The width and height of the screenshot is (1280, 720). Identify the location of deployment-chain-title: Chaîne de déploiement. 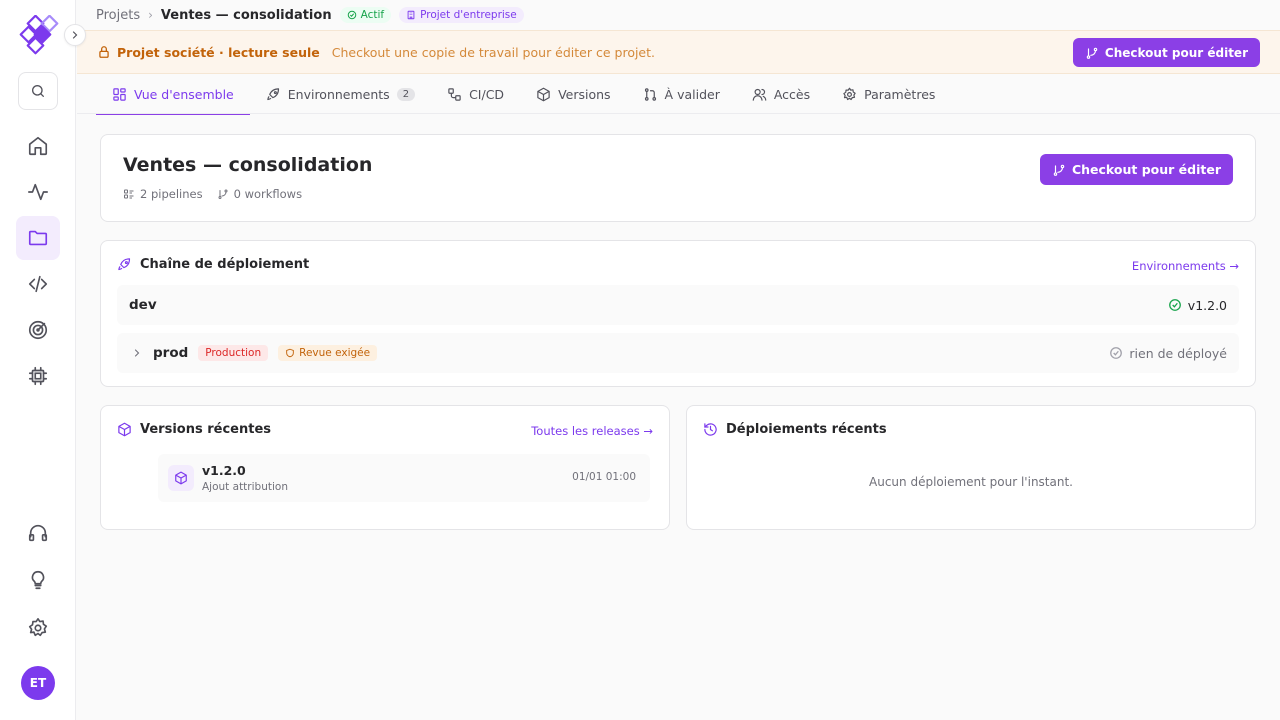
(225, 264).